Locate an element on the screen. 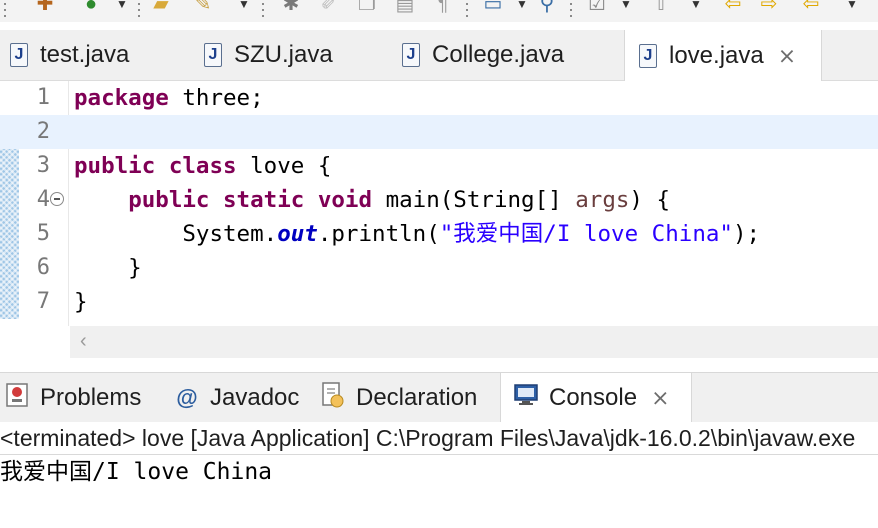 The width and height of the screenshot is (878, 528). new-wizard-icon: ✚ is located at coordinates (45, 8).